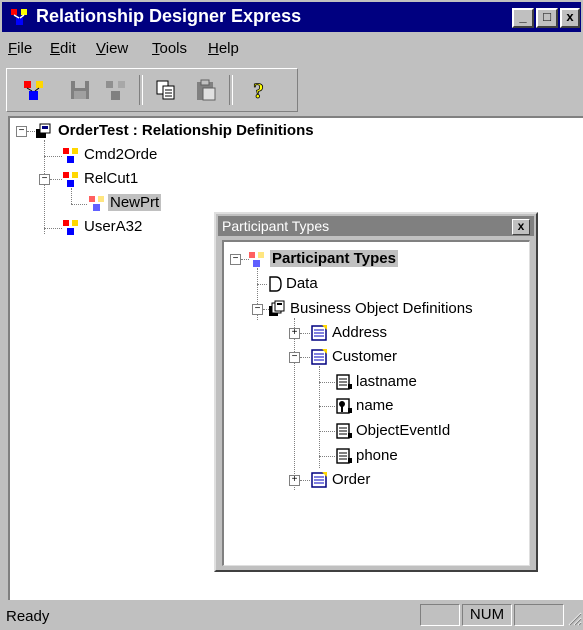 This screenshot has width=583, height=630. Describe the element at coordinates (113, 226) in the screenshot. I see `tree-item: UserA32` at that location.